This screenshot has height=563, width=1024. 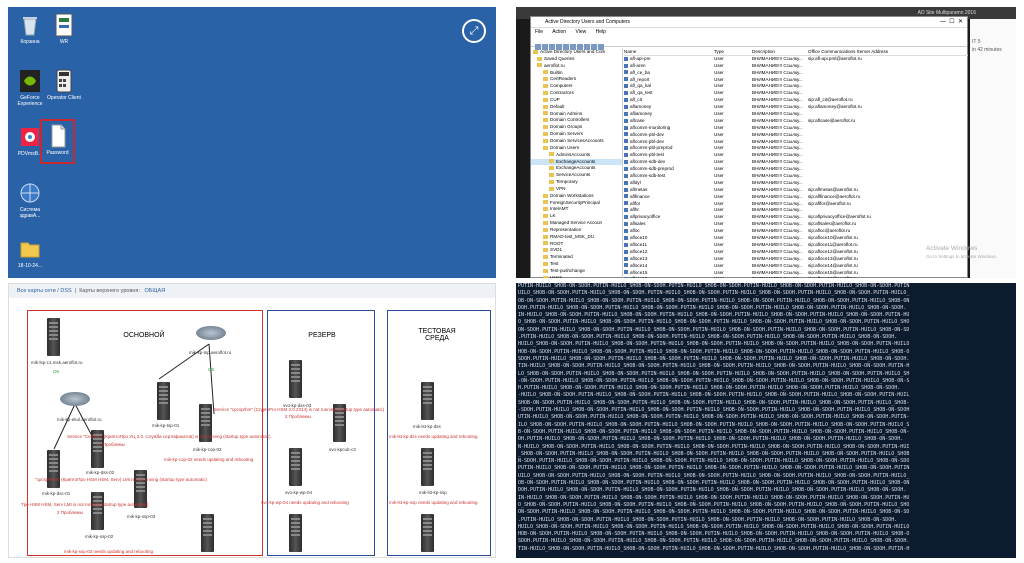 What do you see at coordinates (576, 73) in the screenshot?
I see `tree-item: Builtin` at bounding box center [576, 73].